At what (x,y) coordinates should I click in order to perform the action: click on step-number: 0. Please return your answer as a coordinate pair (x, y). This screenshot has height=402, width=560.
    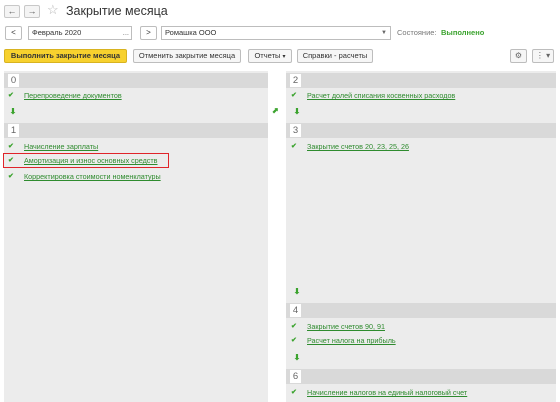
    Looking at the image, I should click on (13, 80).